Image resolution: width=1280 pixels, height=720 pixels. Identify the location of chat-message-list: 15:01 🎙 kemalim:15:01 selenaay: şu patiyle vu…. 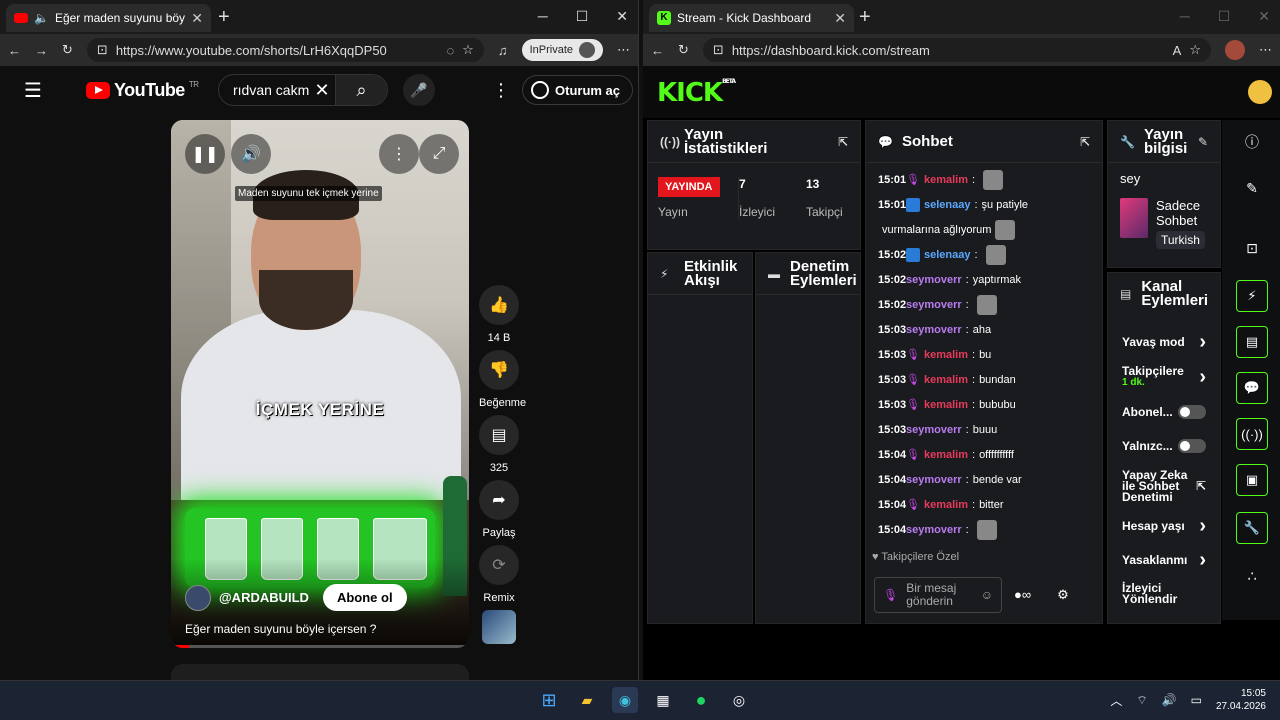
(986, 354).